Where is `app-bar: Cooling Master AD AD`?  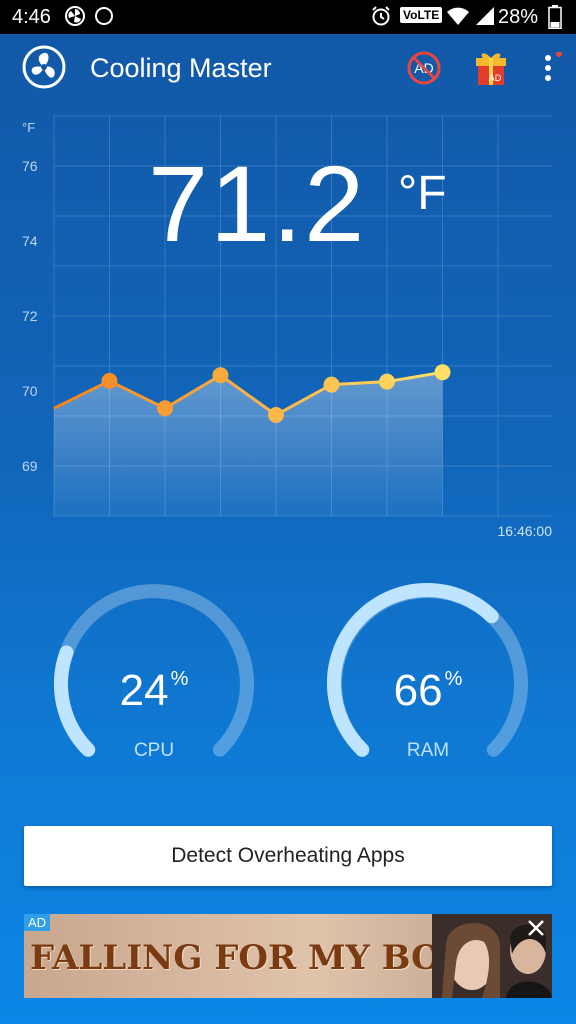
app-bar: Cooling Master AD AD is located at coordinates (288, 68).